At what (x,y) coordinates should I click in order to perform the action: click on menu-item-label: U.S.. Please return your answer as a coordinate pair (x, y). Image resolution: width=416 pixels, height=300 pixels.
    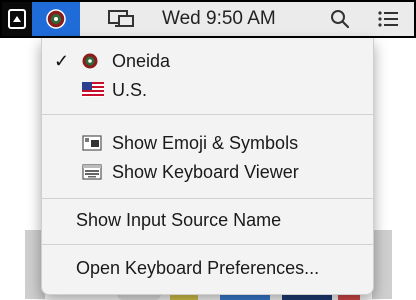
    Looking at the image, I should click on (130, 89).